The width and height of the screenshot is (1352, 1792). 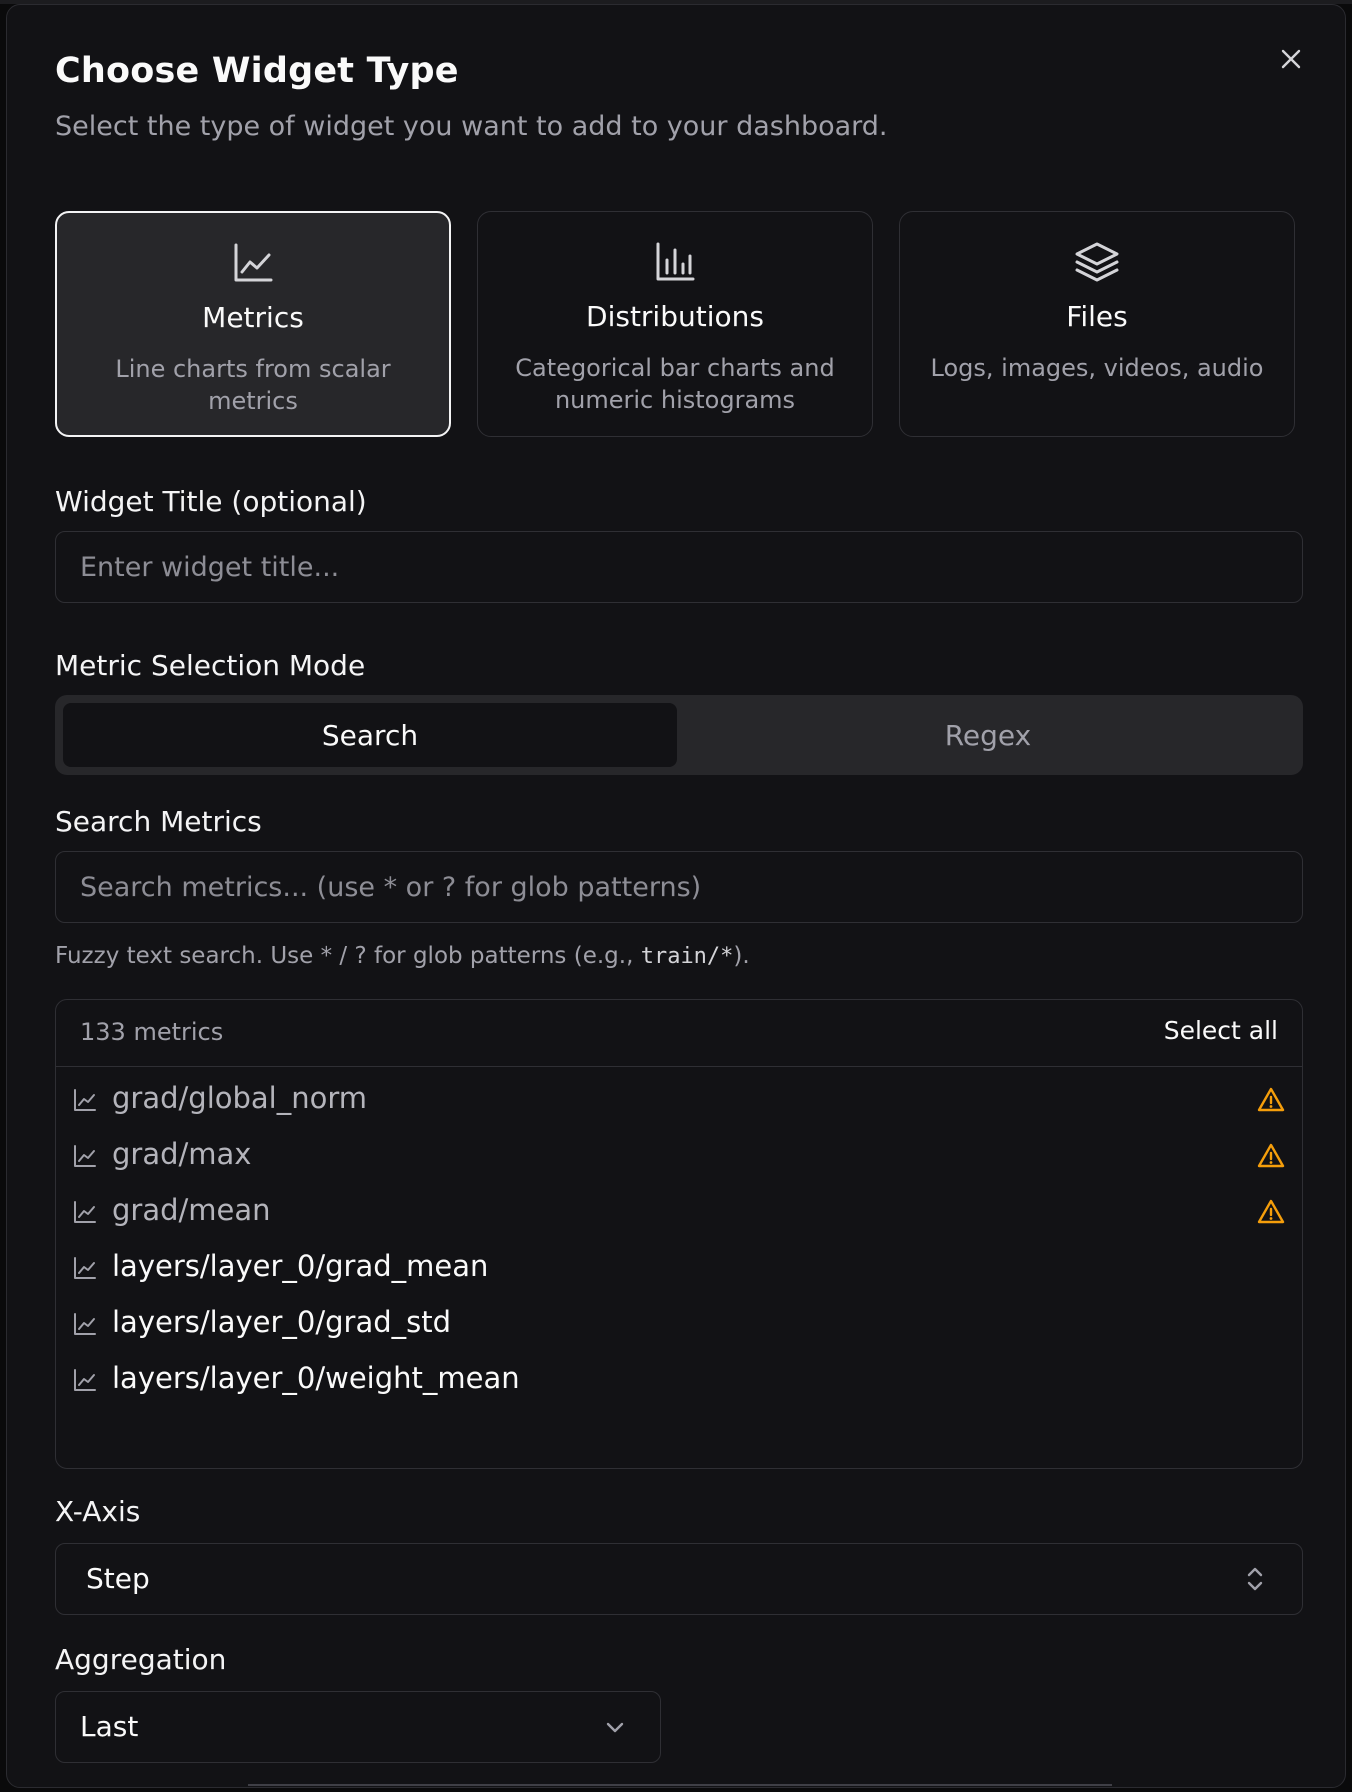 I want to click on x-axis-label: X-Axis, so click(x=98, y=1511).